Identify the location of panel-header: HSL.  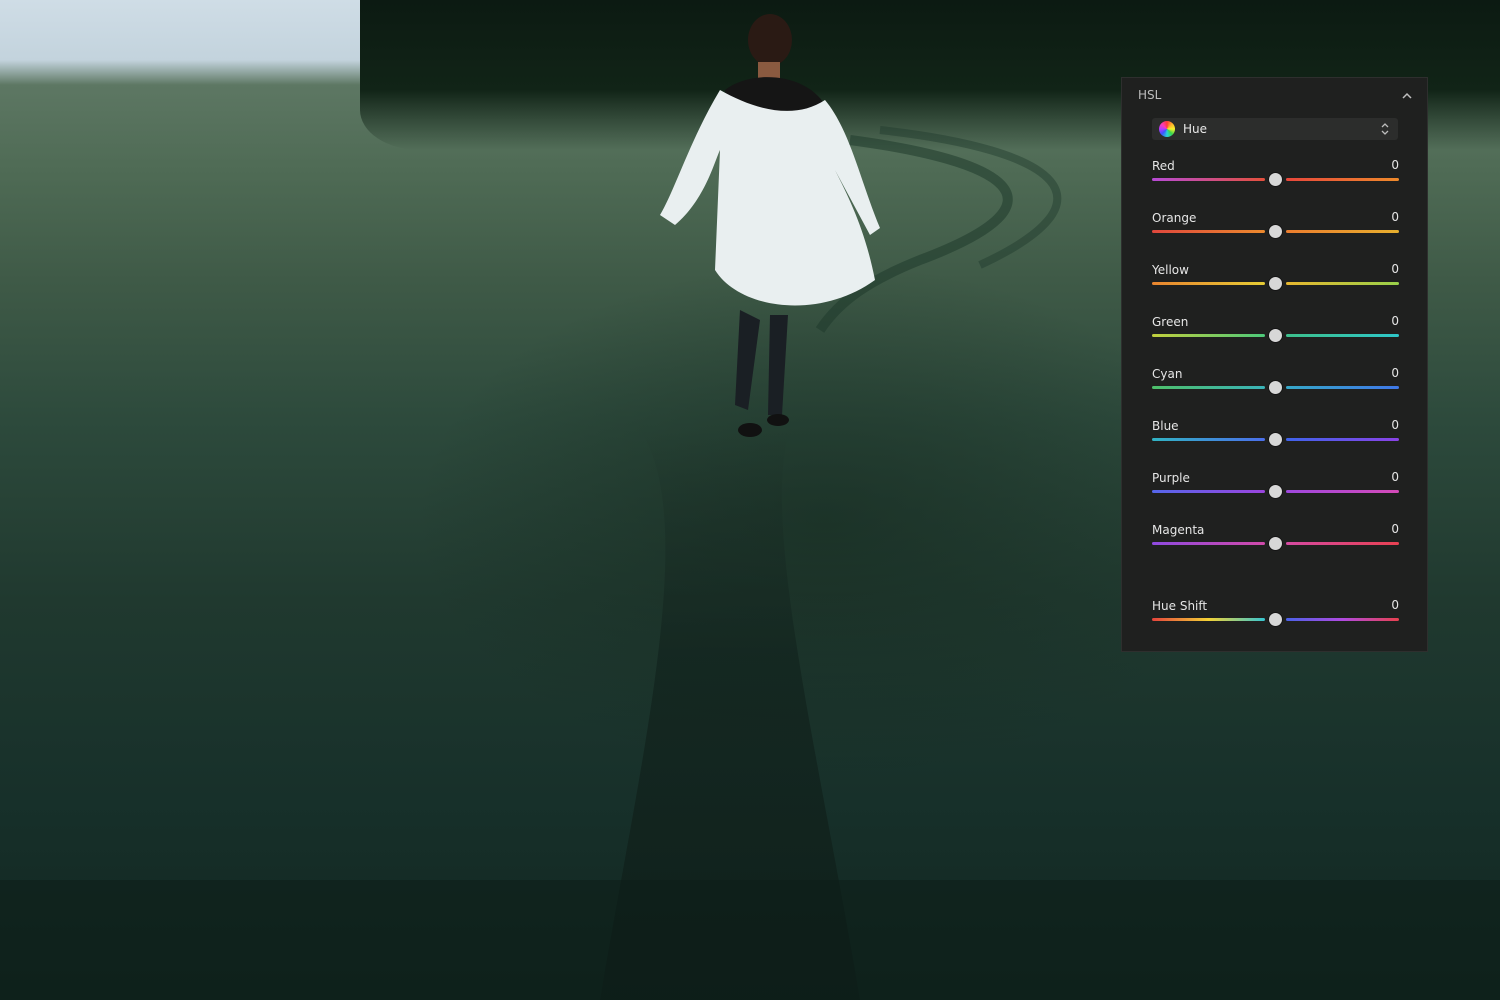
(1274, 96).